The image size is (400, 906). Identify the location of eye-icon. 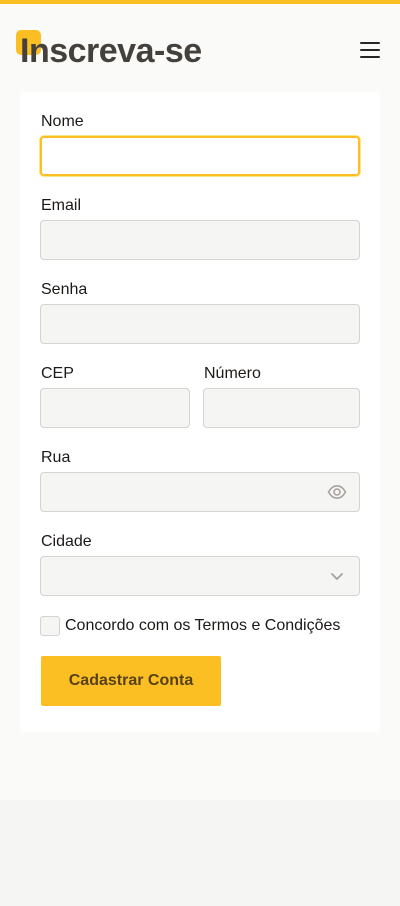
(337, 492).